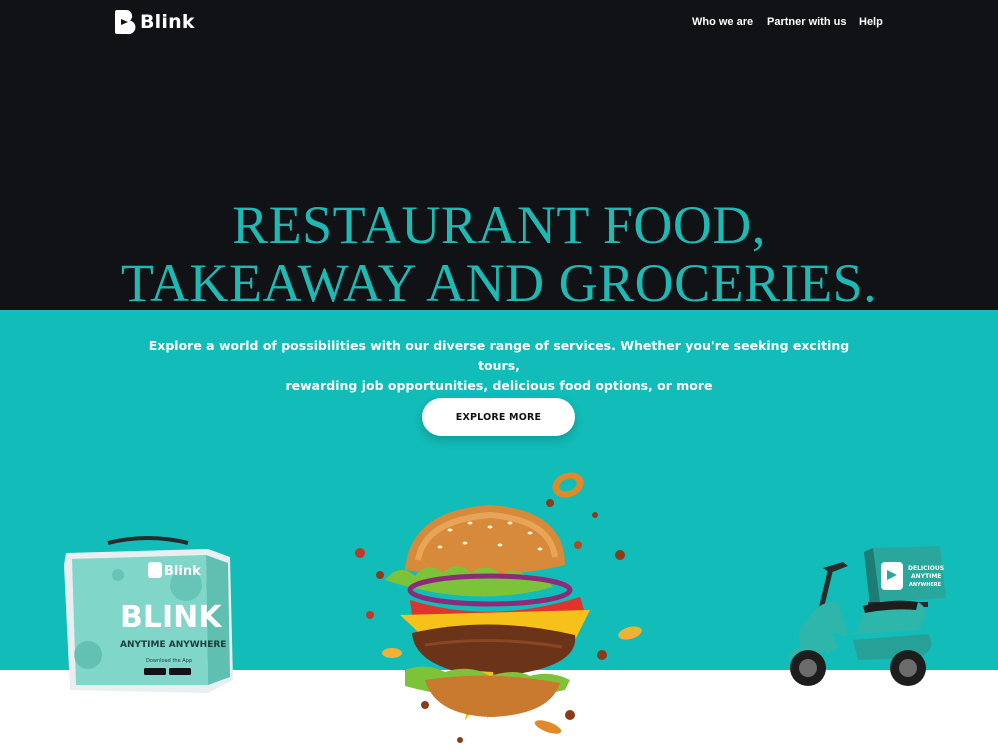  What do you see at coordinates (498, 417) in the screenshot?
I see `explore-more-button: EXPLORE MORE` at bounding box center [498, 417].